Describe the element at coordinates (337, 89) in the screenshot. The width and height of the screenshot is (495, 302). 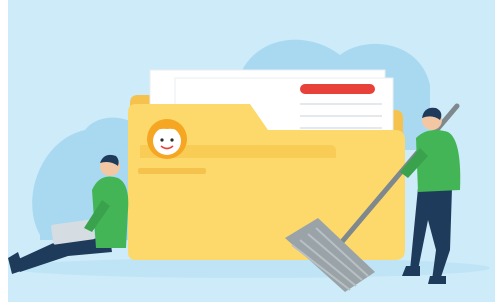
I see `red-label-bar` at that location.